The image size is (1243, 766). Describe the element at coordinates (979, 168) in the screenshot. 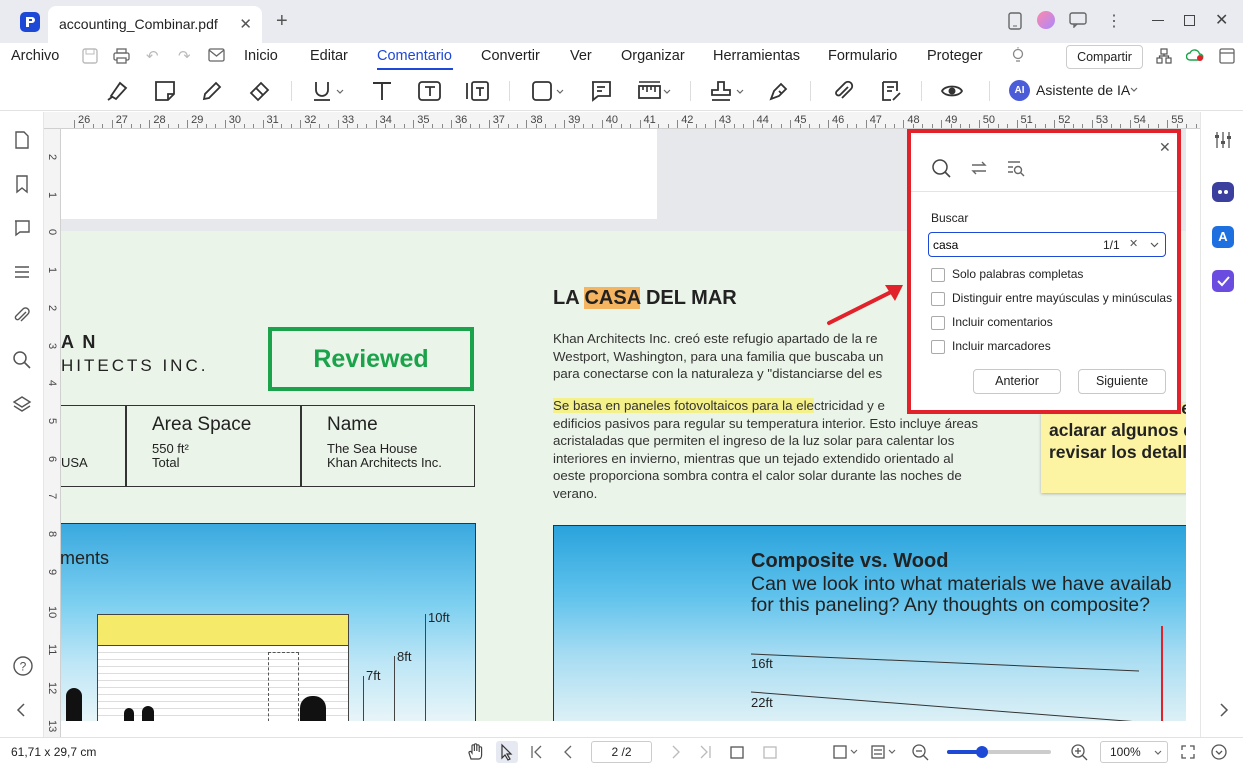

I see `replace-mode-icon` at that location.